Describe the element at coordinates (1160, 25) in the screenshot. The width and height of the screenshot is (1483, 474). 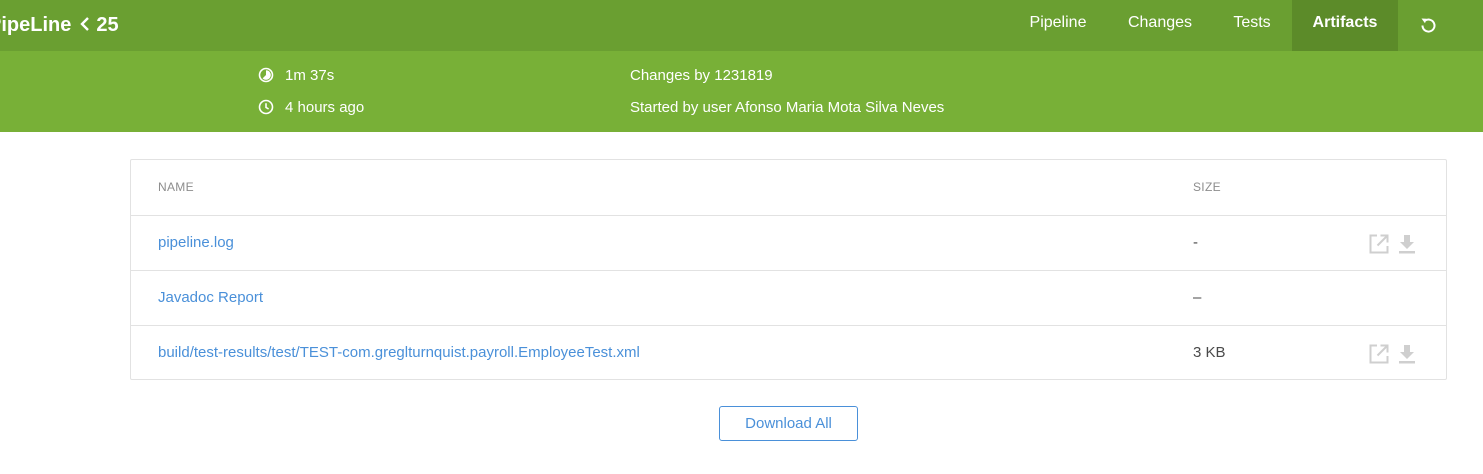
I see `tab-changes: Changes` at that location.